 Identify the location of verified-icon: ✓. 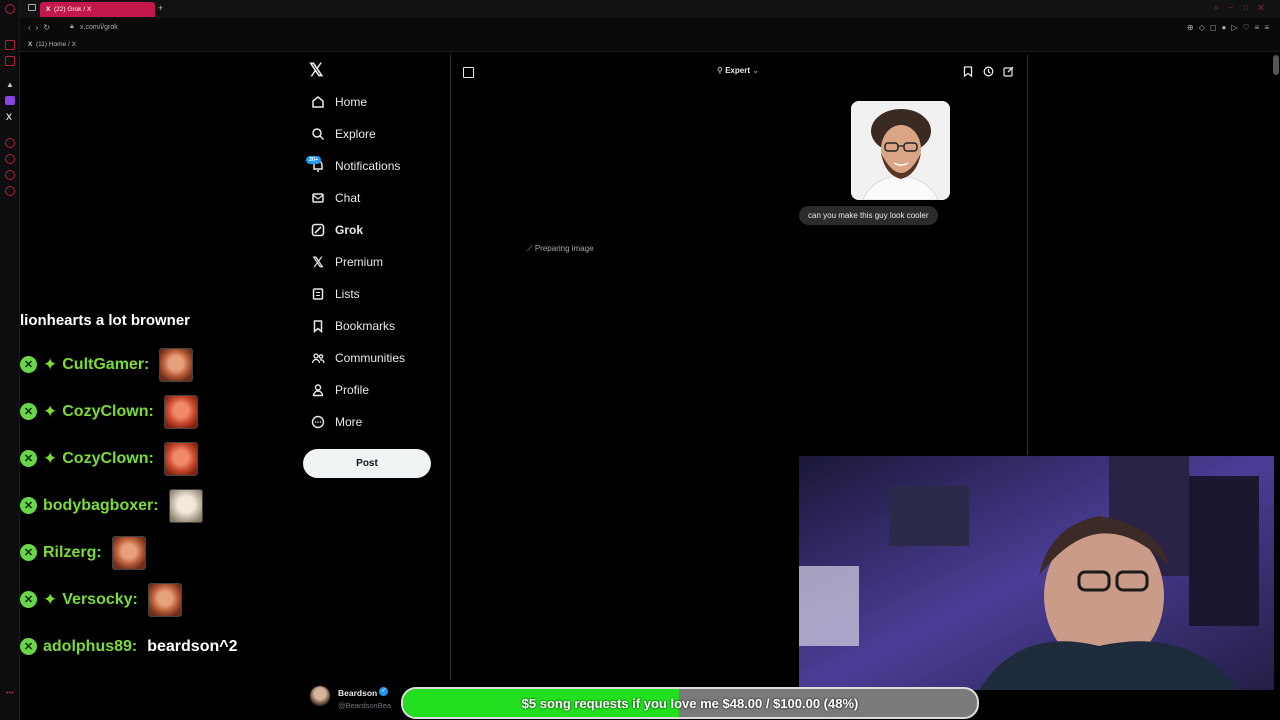
(384, 691).